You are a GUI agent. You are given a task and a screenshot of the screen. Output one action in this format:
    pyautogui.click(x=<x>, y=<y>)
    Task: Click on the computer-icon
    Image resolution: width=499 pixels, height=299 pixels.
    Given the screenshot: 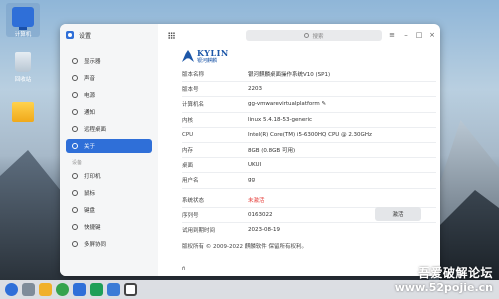 What is the action you would take?
    pyautogui.click(x=23, y=18)
    